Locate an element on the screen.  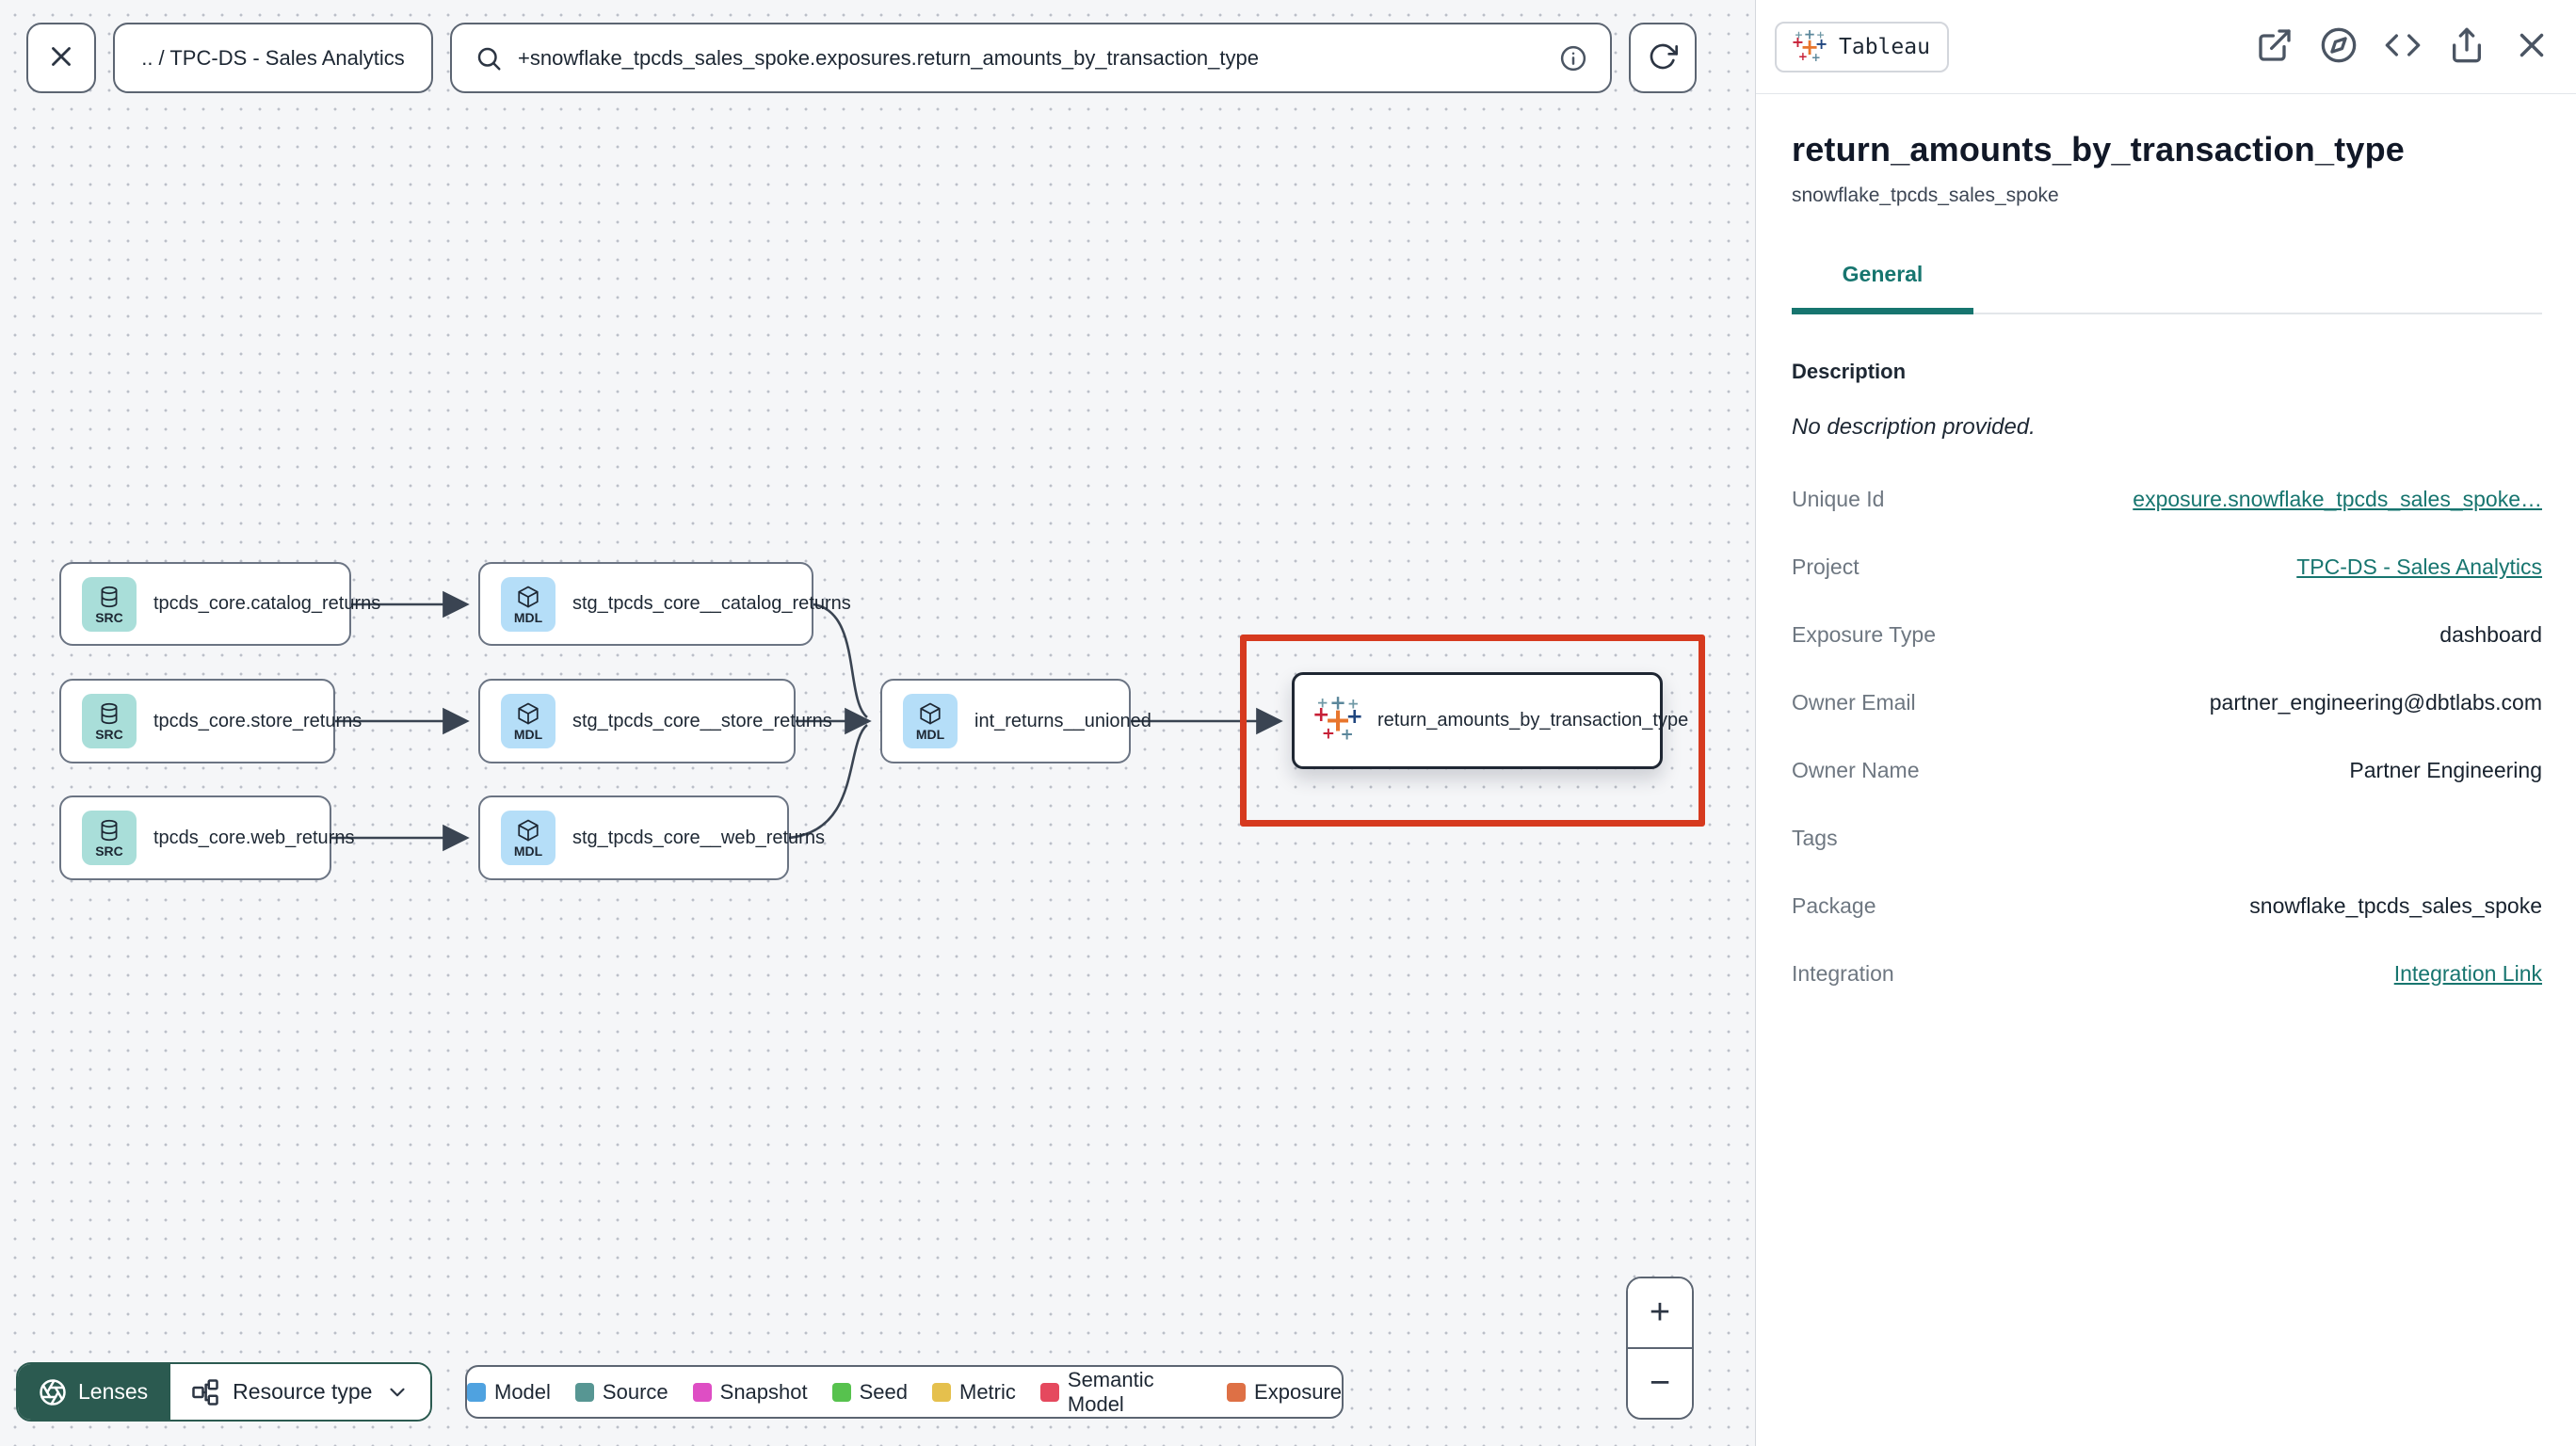
node-label: tpcds_core.web_returns is located at coordinates (254, 837).